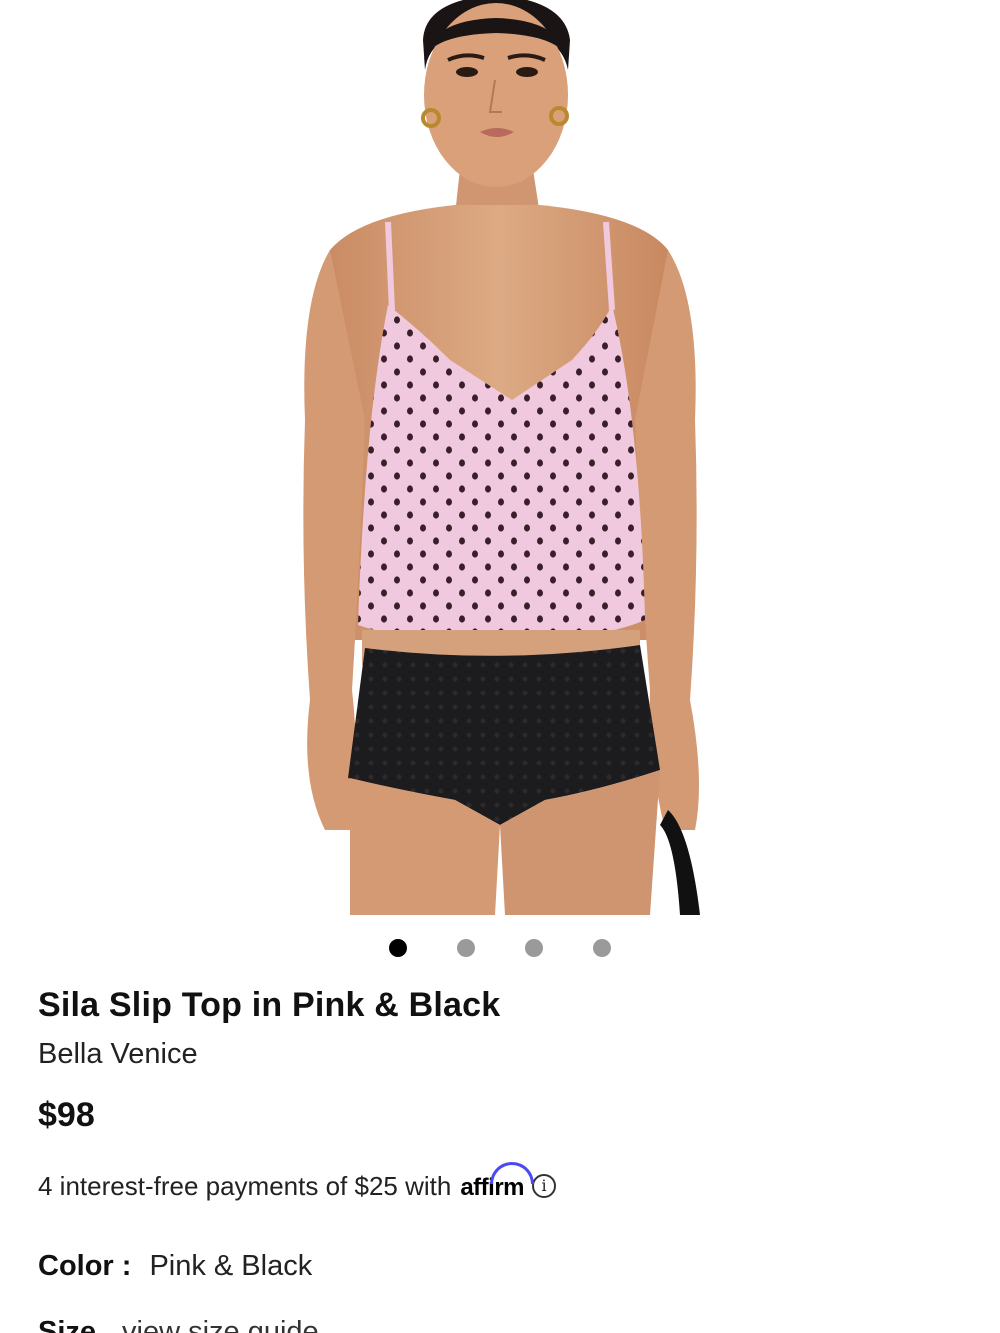 Image resolution: width=1000 pixels, height=1333 pixels. What do you see at coordinates (118, 1054) in the screenshot?
I see `brand-link: Bella Venice` at bounding box center [118, 1054].